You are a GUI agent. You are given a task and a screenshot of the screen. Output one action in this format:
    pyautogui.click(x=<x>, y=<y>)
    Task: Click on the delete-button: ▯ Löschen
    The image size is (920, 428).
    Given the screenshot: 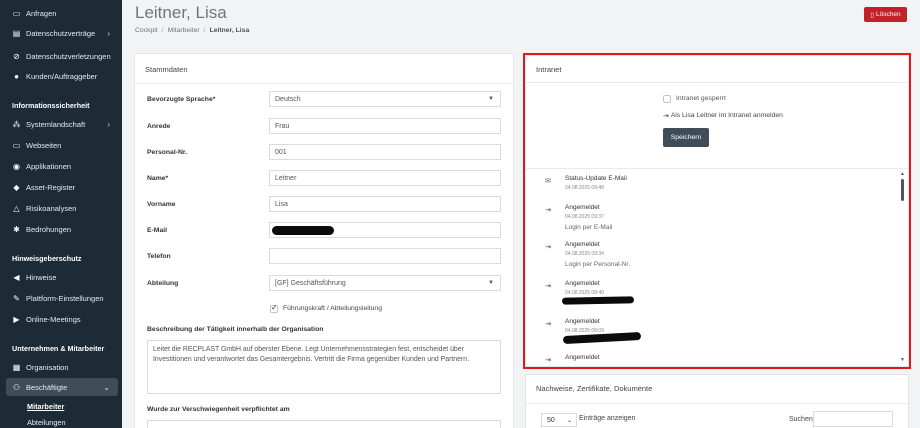 What is the action you would take?
    pyautogui.click(x=885, y=14)
    